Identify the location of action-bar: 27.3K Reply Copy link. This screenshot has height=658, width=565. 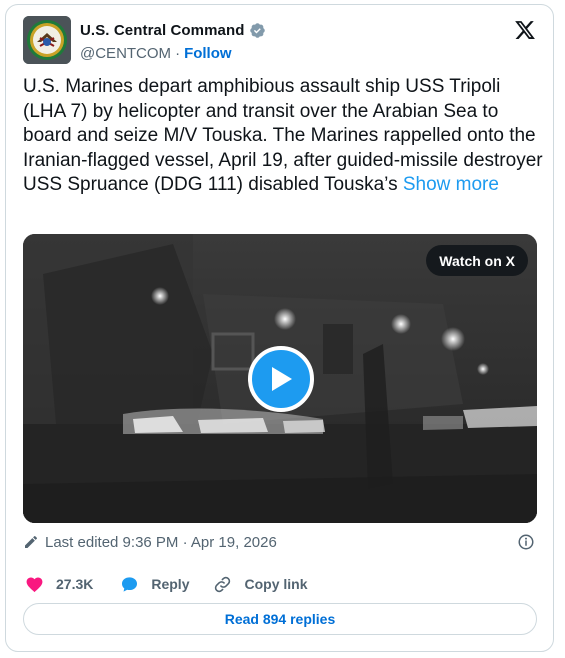
(165, 584).